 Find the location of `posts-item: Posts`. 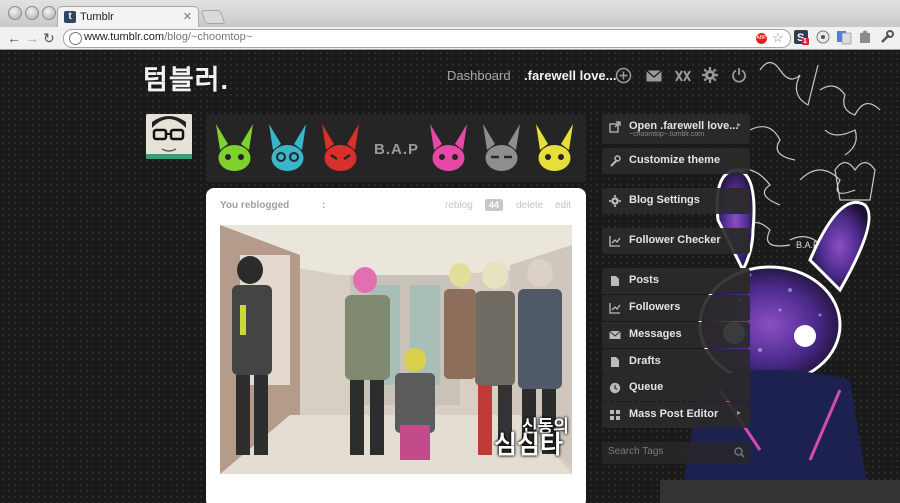

posts-item: Posts is located at coordinates (676, 281).